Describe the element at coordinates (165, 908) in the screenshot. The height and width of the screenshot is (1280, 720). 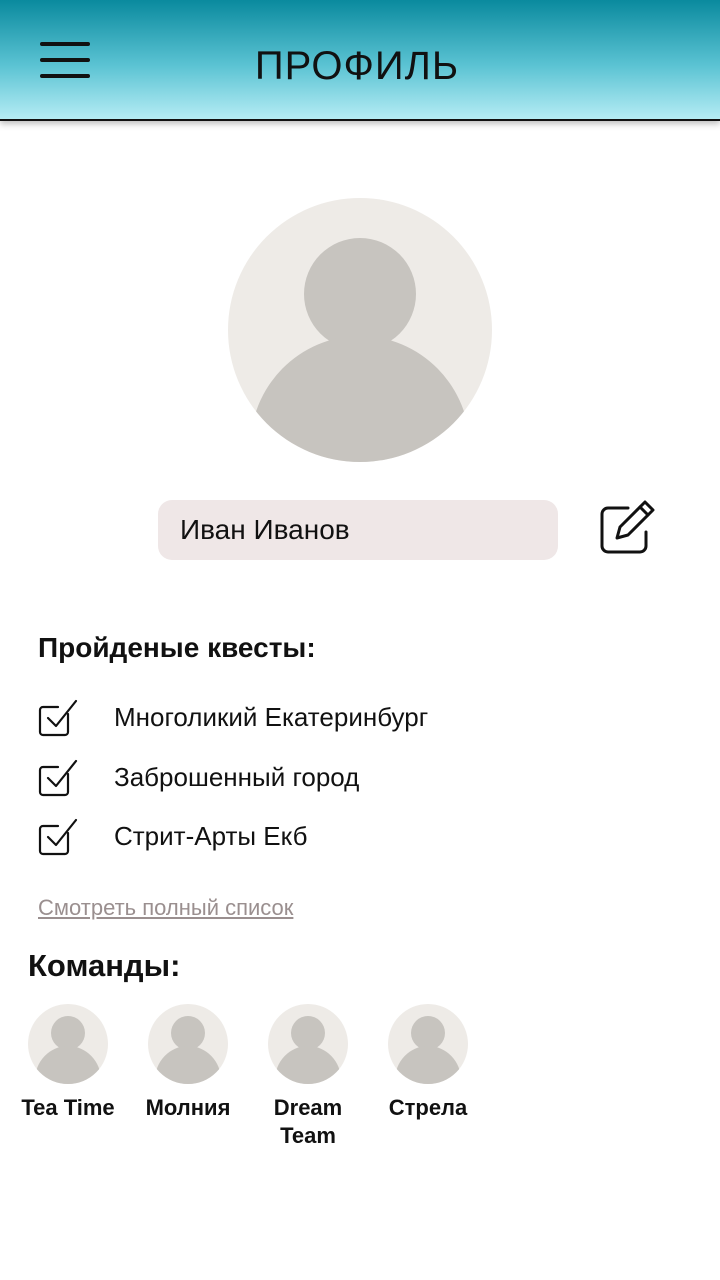
I see `view-full-list-link: Смотреть полный список` at that location.